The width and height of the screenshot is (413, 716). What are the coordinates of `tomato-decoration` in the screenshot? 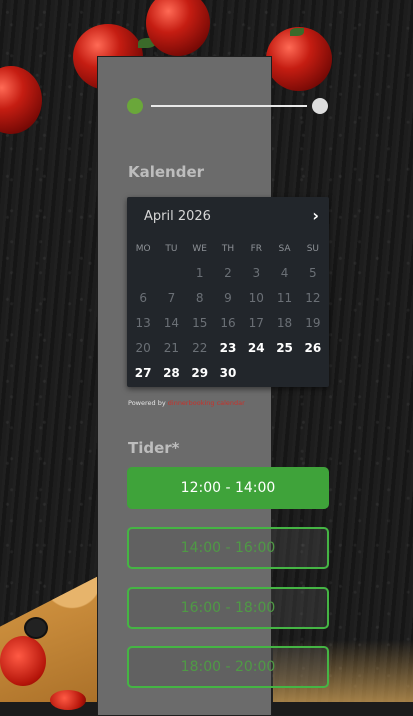 It's located at (299, 59).